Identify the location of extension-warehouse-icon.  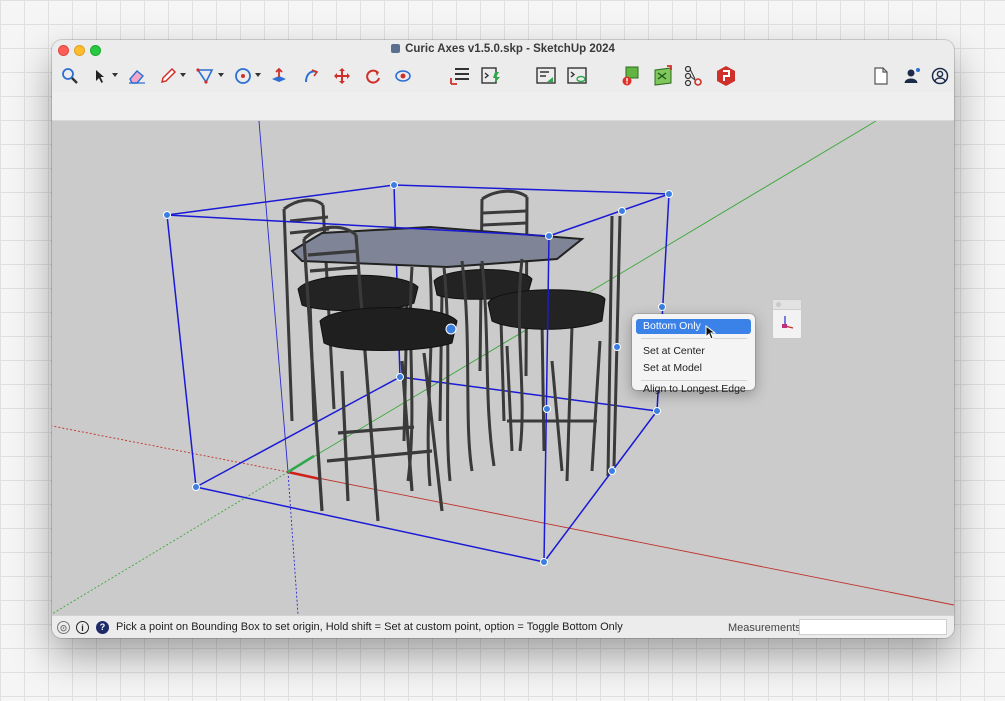
(726, 76).